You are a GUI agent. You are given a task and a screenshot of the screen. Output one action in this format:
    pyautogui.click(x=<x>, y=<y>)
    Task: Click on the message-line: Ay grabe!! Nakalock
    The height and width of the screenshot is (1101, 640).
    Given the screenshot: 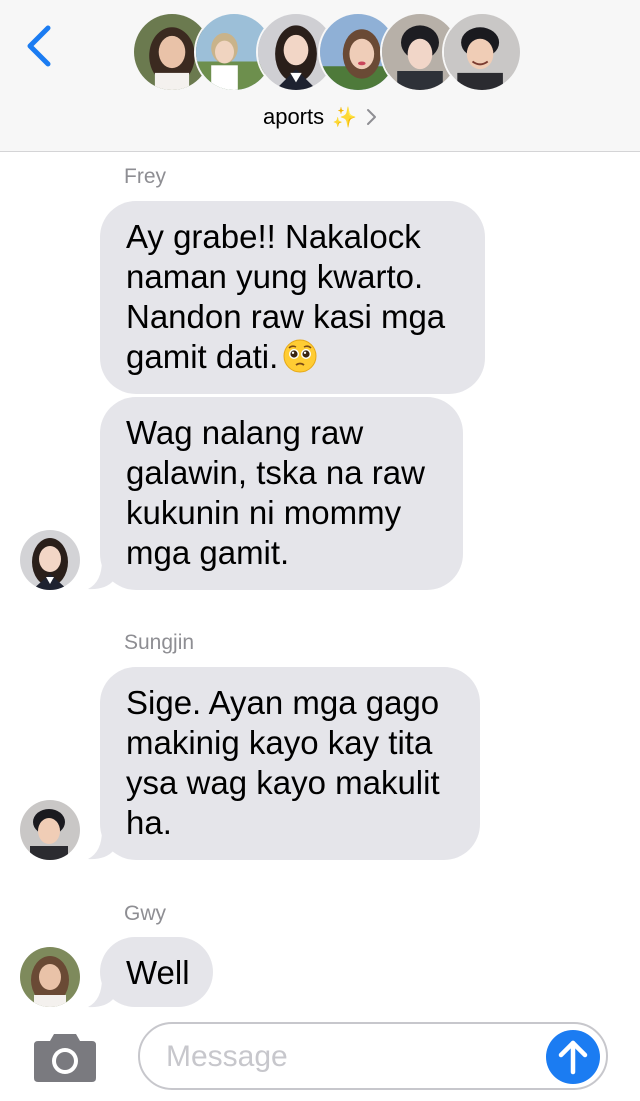 What is the action you would take?
    pyautogui.click(x=273, y=236)
    